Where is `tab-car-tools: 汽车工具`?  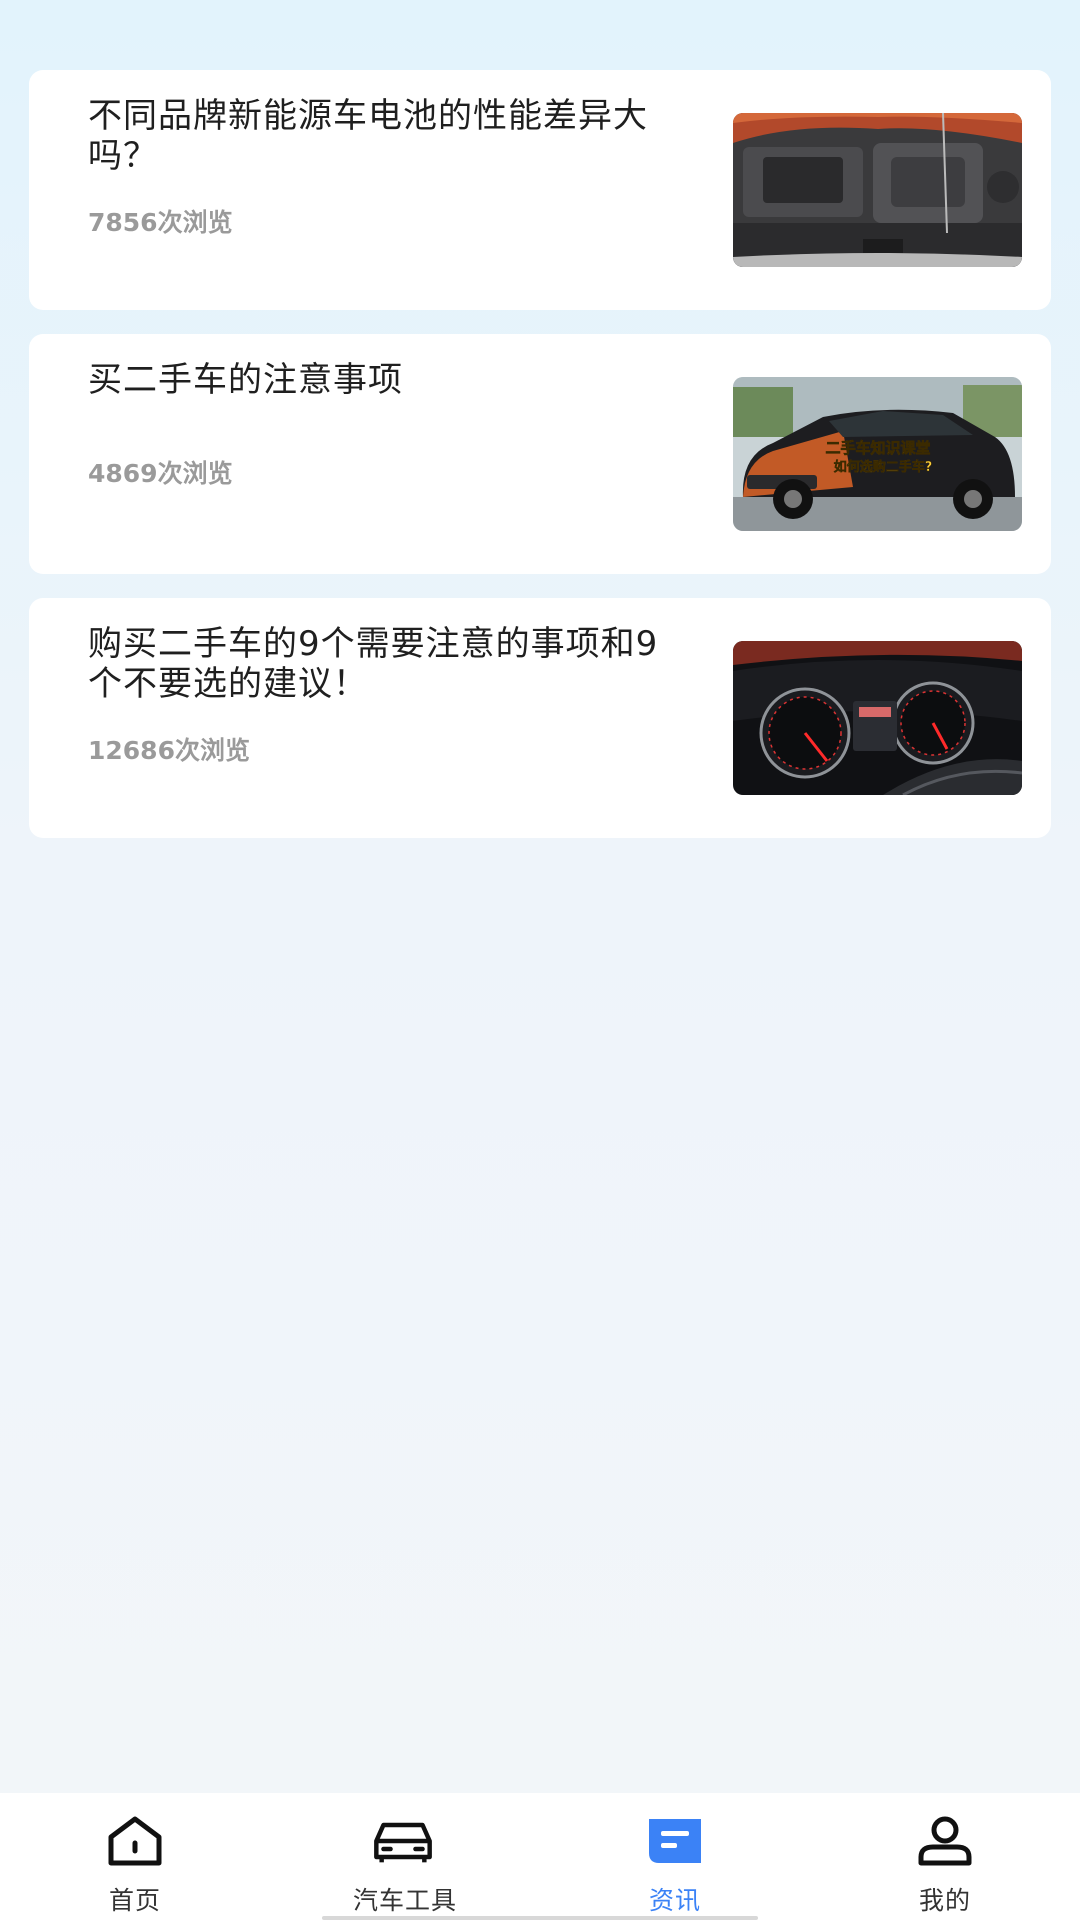 tab-car-tools: 汽车工具 is located at coordinates (405, 1856).